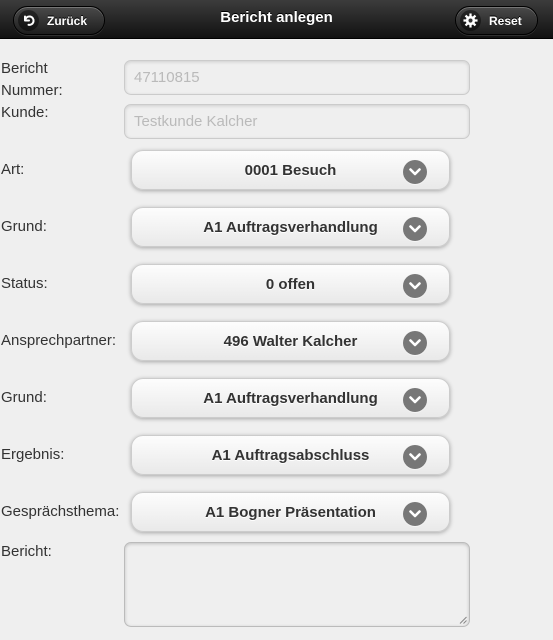 The height and width of the screenshot is (640, 553). Describe the element at coordinates (505, 20) in the screenshot. I see `reset-button-label: Reset` at that location.